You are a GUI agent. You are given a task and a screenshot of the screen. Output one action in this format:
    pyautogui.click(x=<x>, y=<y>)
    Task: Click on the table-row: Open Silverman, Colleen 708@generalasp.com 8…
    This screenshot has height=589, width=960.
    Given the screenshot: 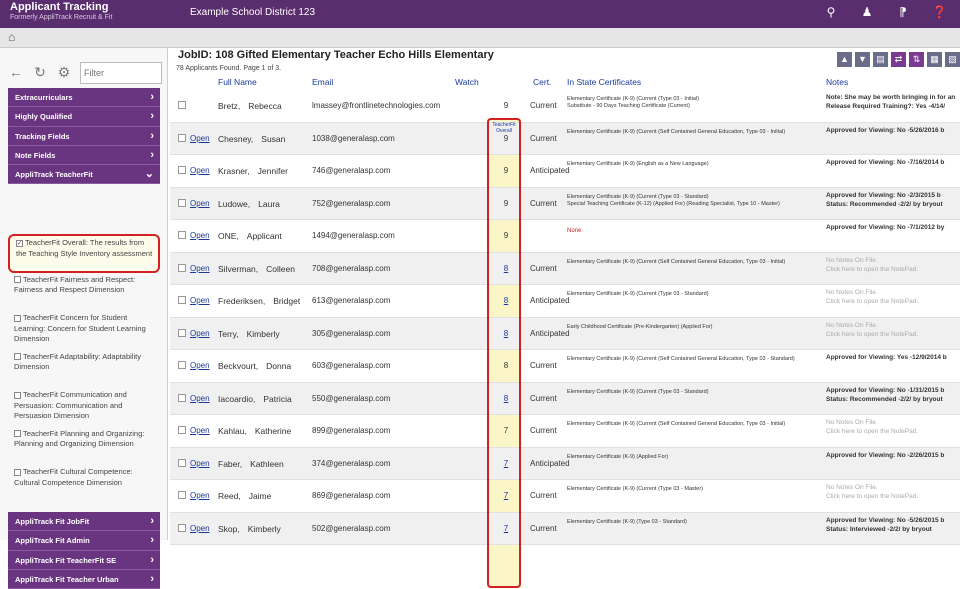 What is the action you would take?
    pyautogui.click(x=565, y=268)
    